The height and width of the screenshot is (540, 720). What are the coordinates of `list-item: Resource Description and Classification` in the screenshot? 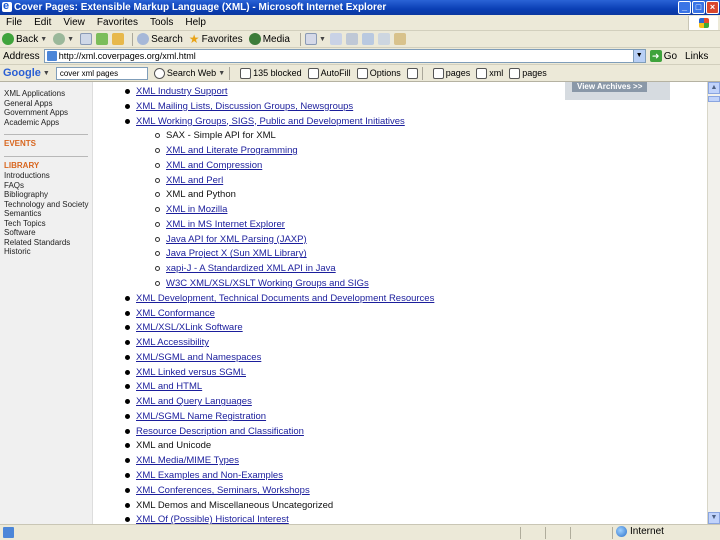 It's located at (214, 431).